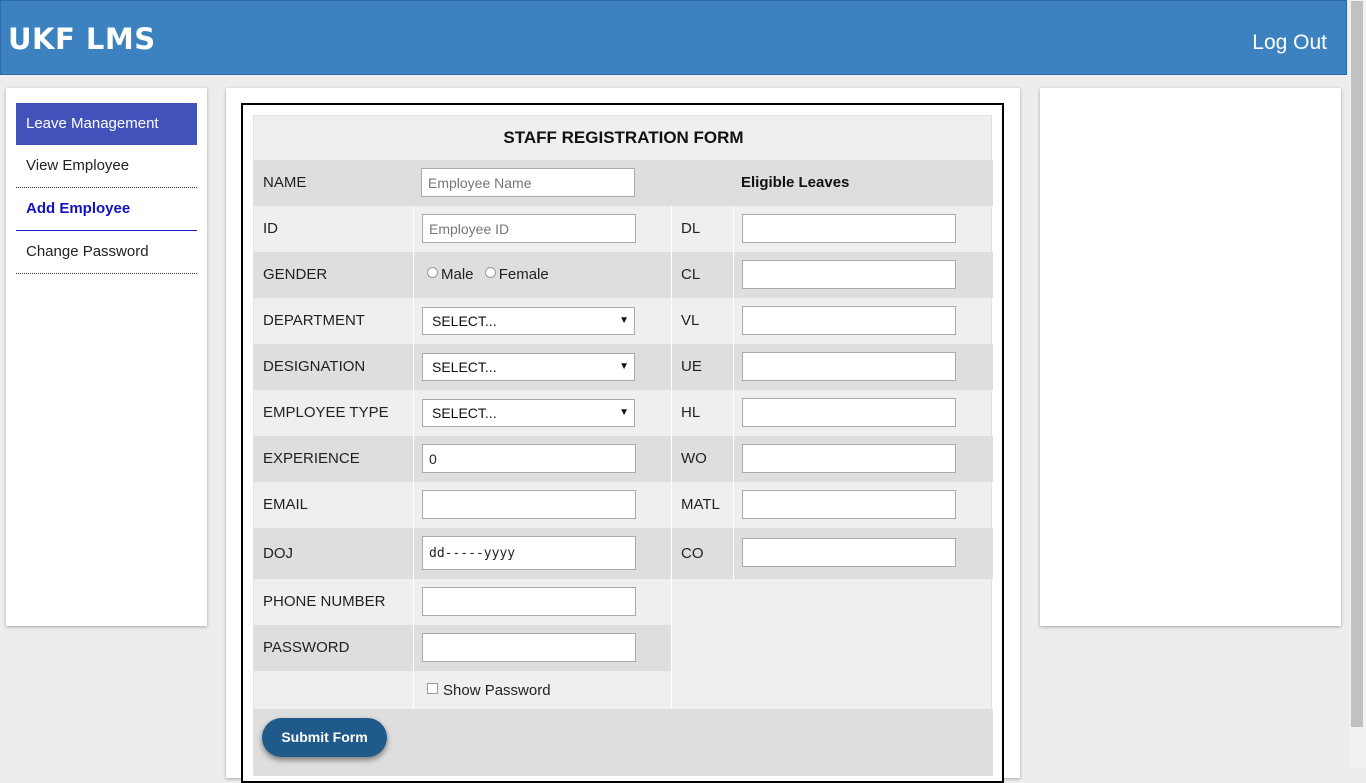  I want to click on form-row-id: ID DL, so click(623, 229).